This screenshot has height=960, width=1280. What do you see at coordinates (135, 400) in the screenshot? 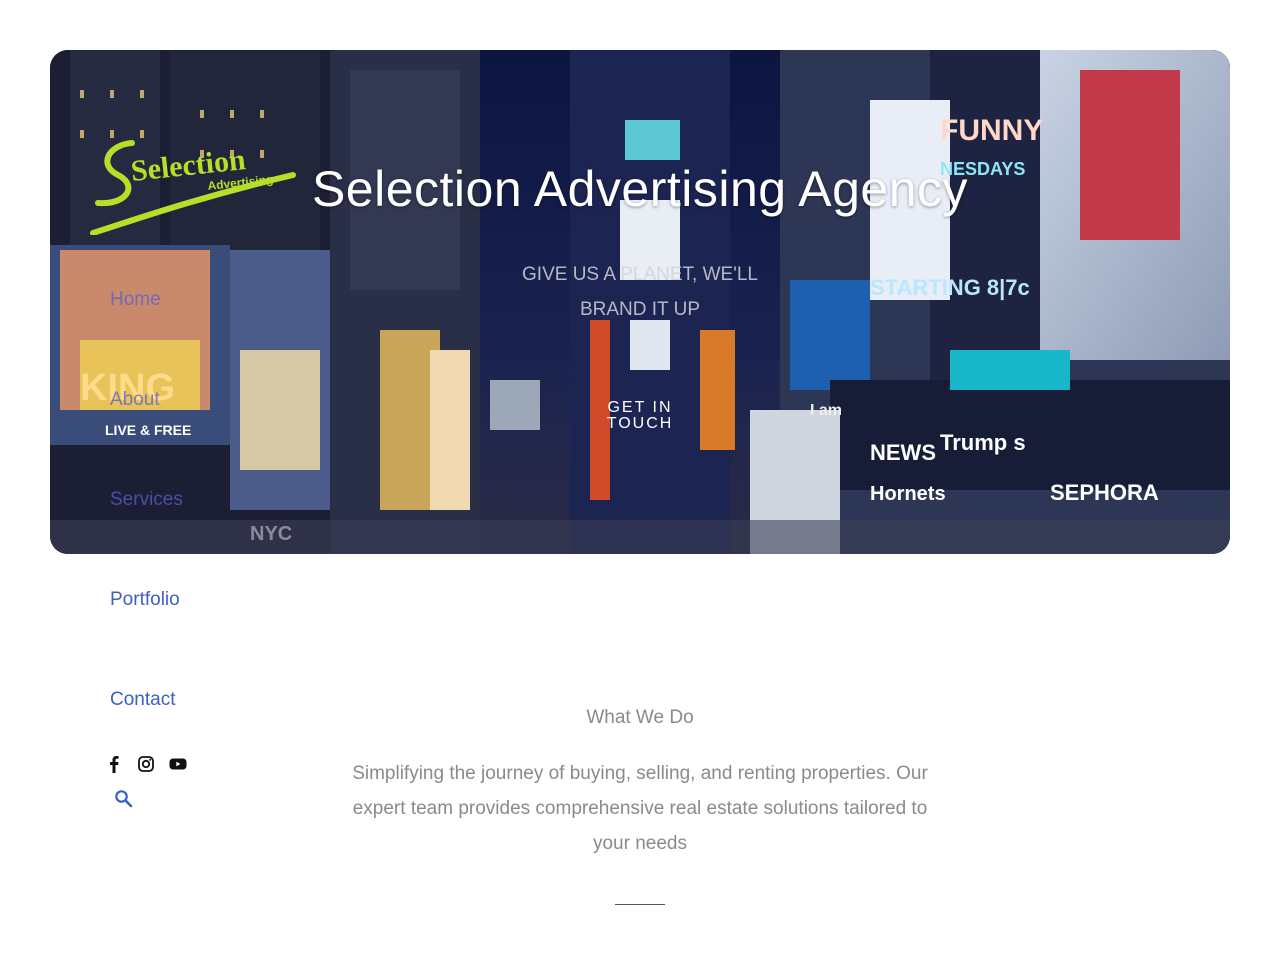
I see `nav-item-about: About` at bounding box center [135, 400].